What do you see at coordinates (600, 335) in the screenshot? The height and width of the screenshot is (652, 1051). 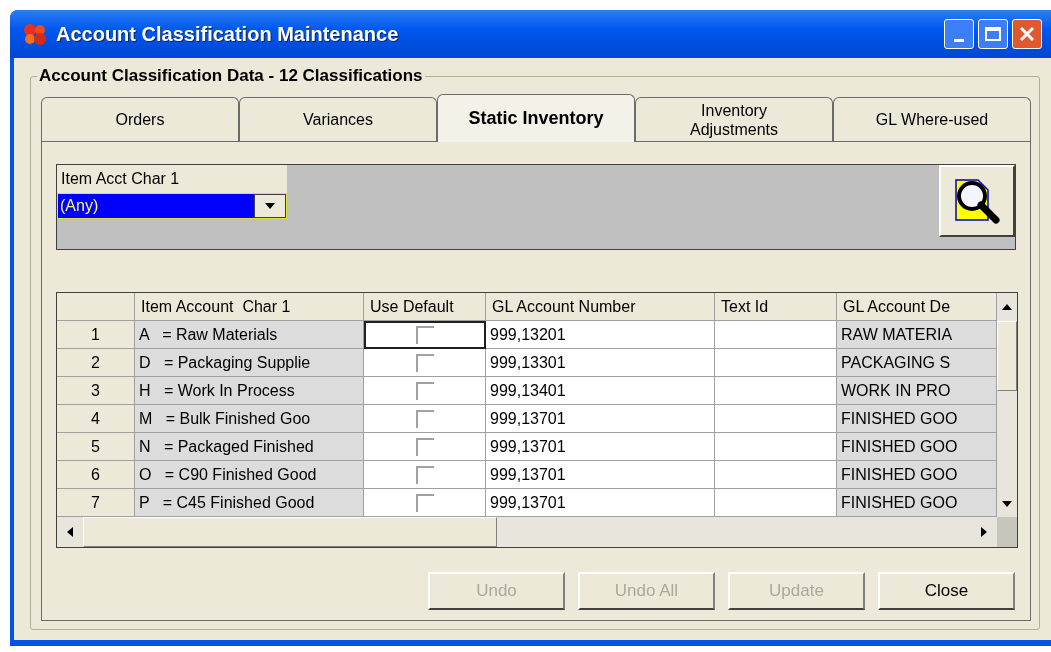 I see `table-cell: 999,13201` at bounding box center [600, 335].